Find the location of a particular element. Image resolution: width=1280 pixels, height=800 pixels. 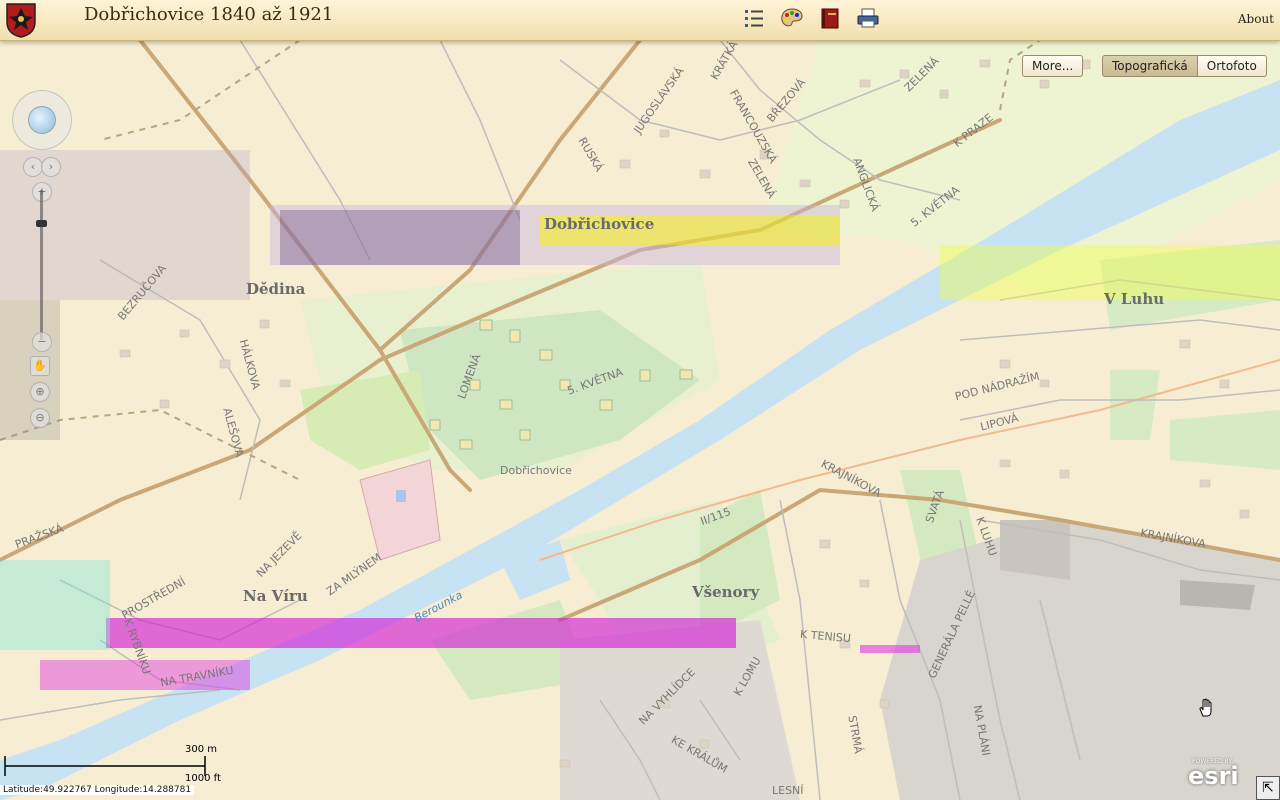

about-link: About is located at coordinates (1256, 19).